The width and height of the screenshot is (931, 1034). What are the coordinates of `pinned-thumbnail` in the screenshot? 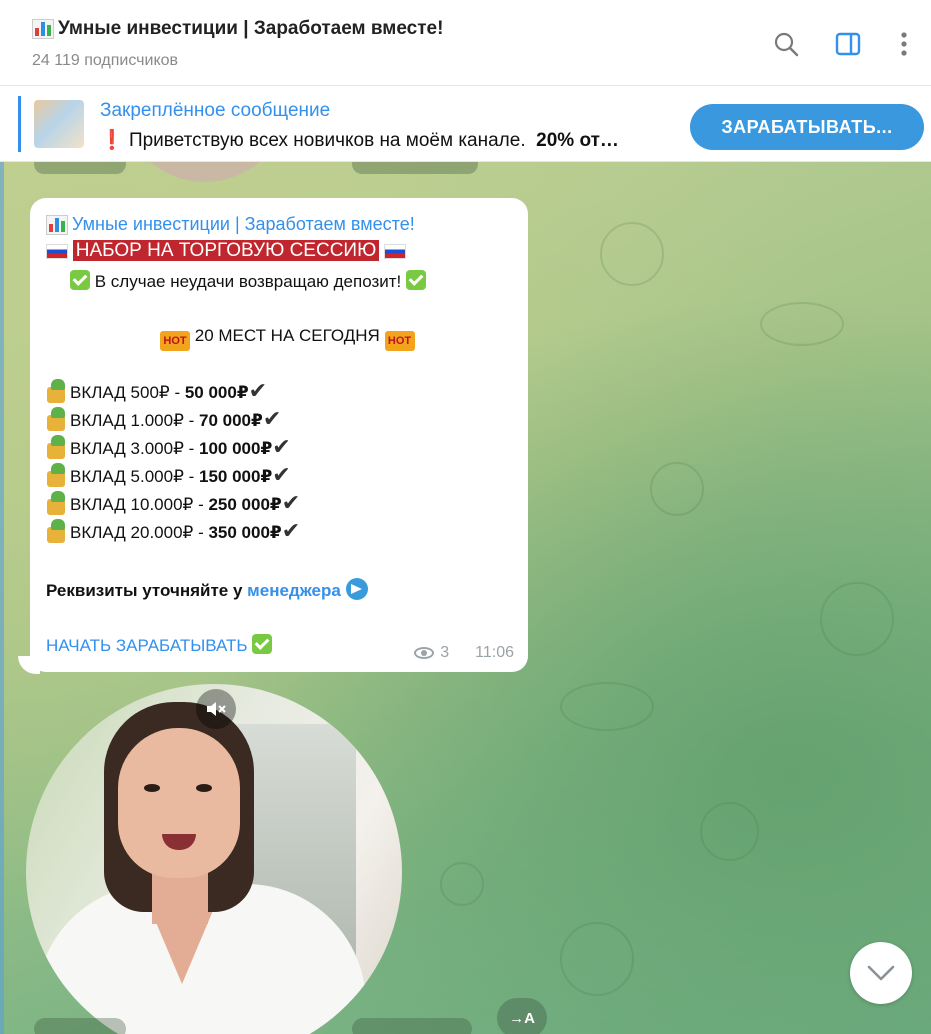 It's located at (59, 124).